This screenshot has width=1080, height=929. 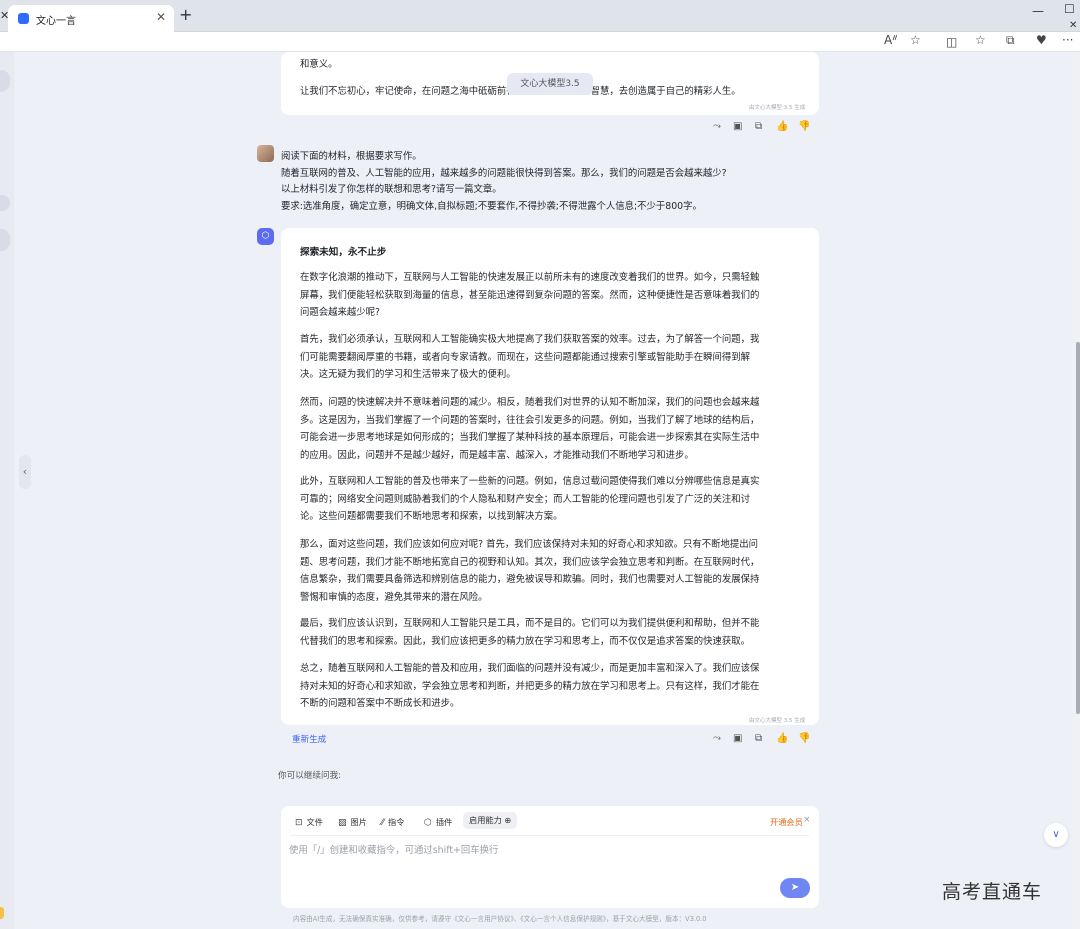 I want to click on side-indicator, so click(x=2, y=913).